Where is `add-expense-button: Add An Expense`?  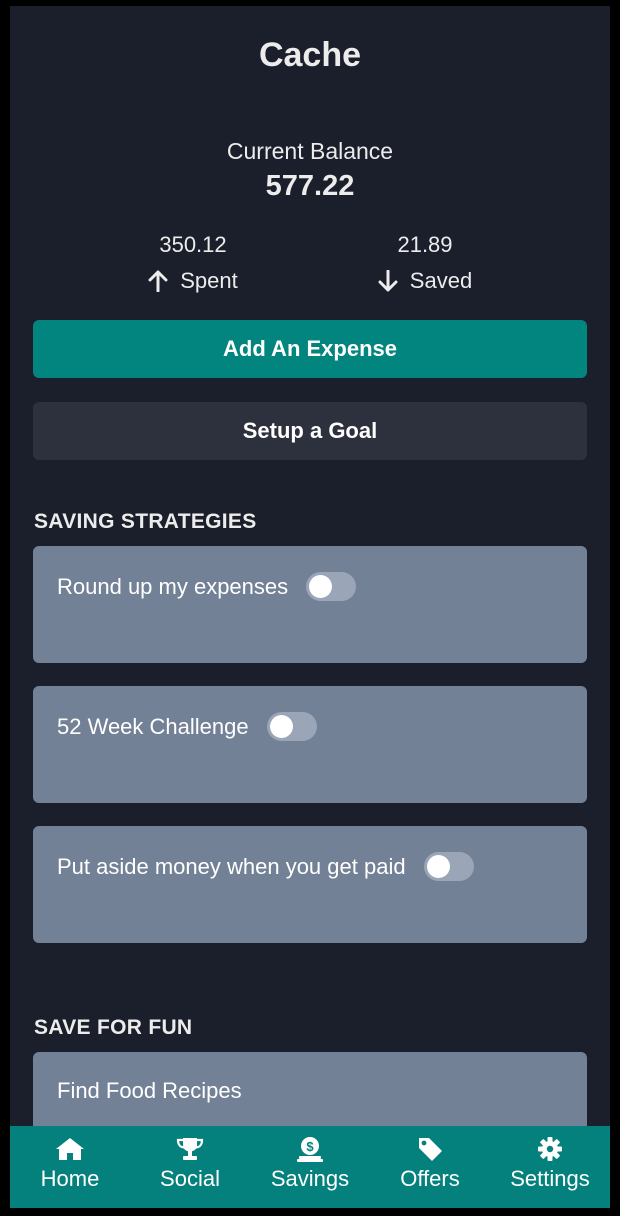
add-expense-button: Add An Expense is located at coordinates (310, 349).